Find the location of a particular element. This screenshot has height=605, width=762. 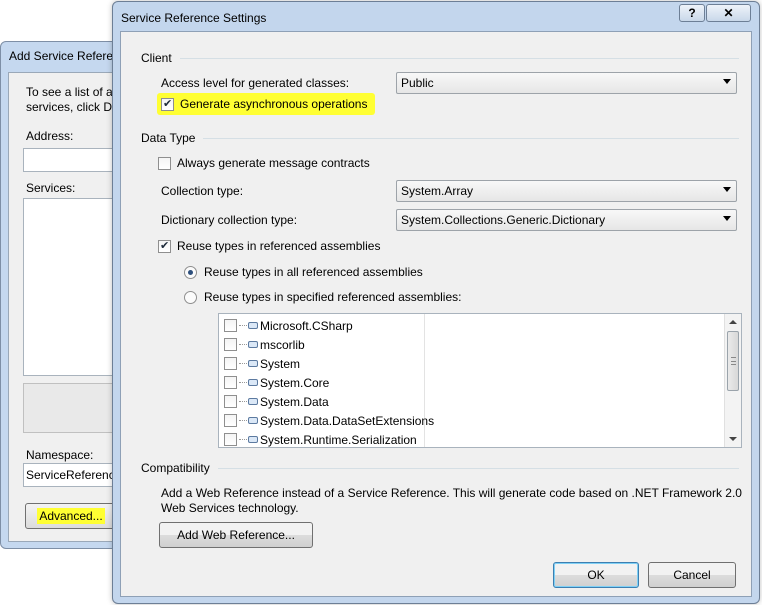

collection-type-label: Collection type: is located at coordinates (202, 191).